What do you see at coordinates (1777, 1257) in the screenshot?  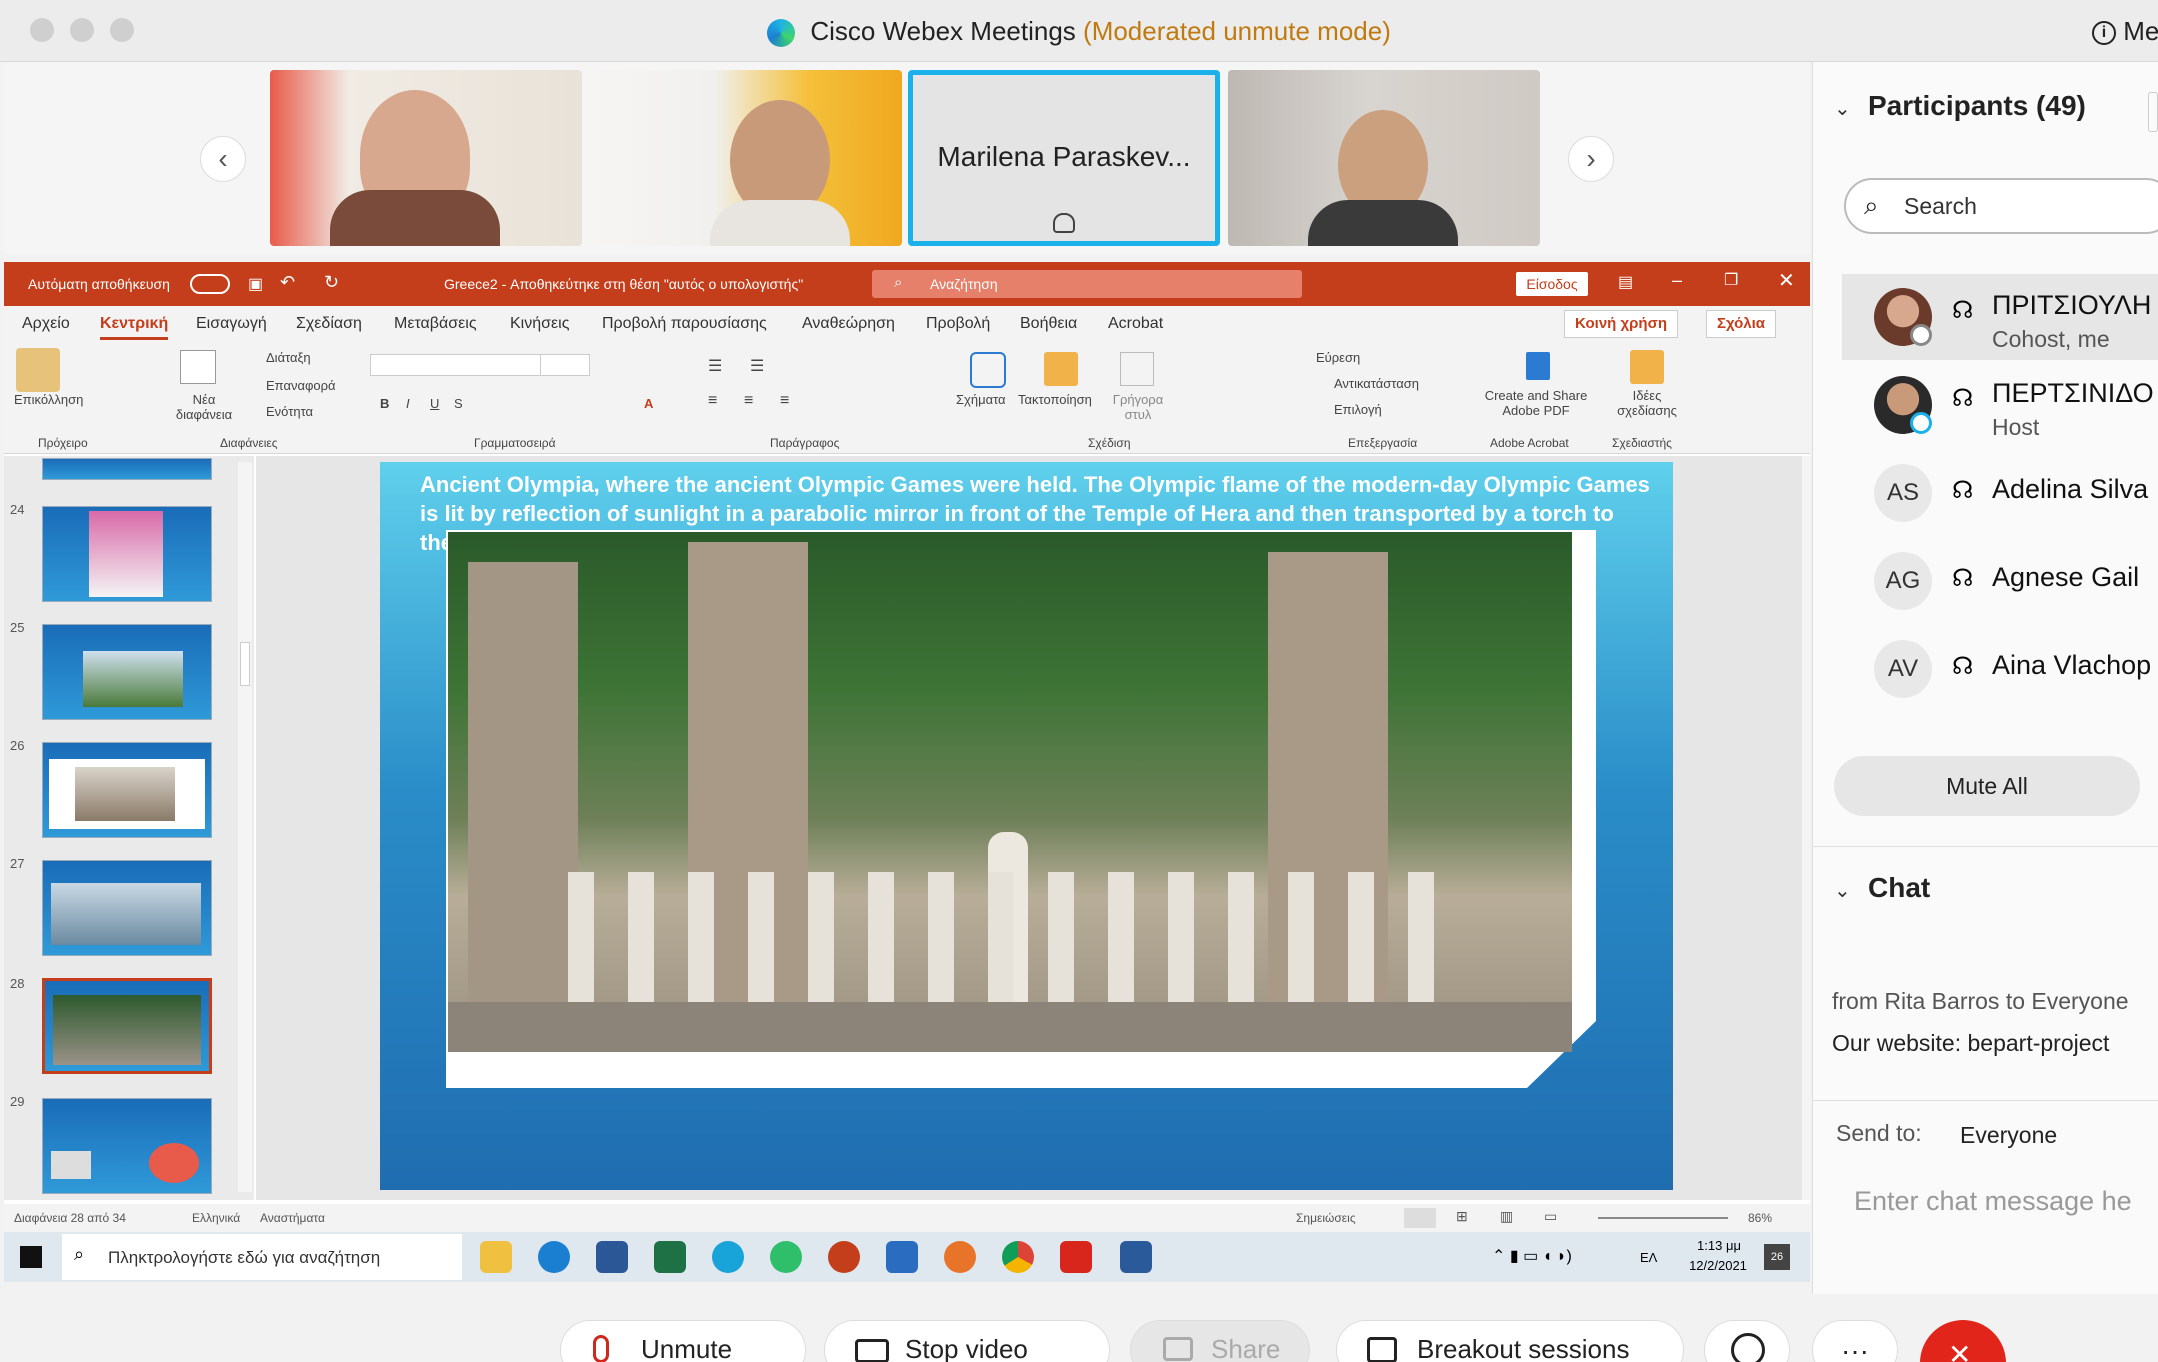 I see `notification-icon: 26` at bounding box center [1777, 1257].